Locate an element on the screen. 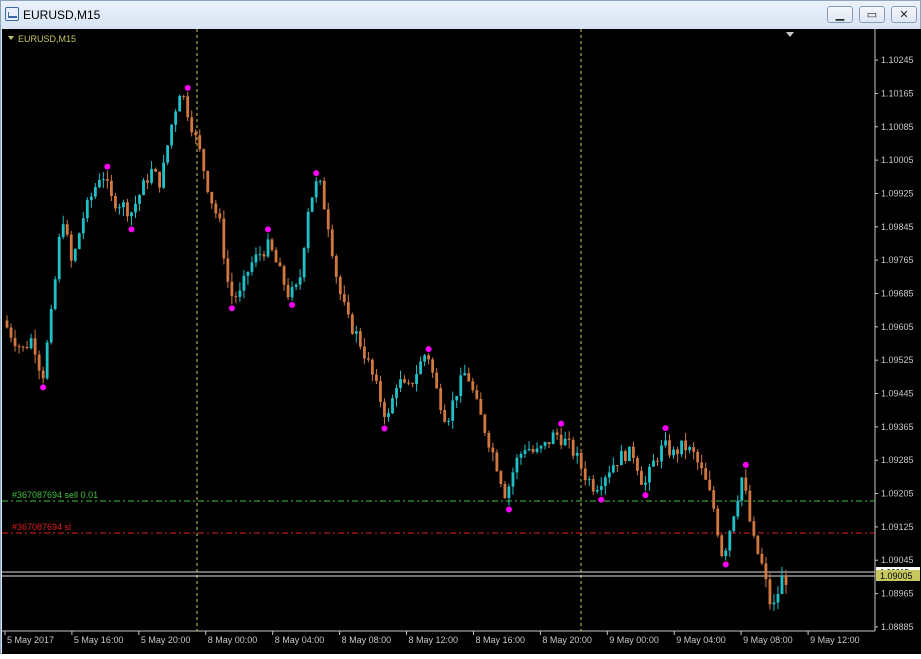 The width and height of the screenshot is (921, 659). close-button: ✕ is located at coordinates (904, 14).